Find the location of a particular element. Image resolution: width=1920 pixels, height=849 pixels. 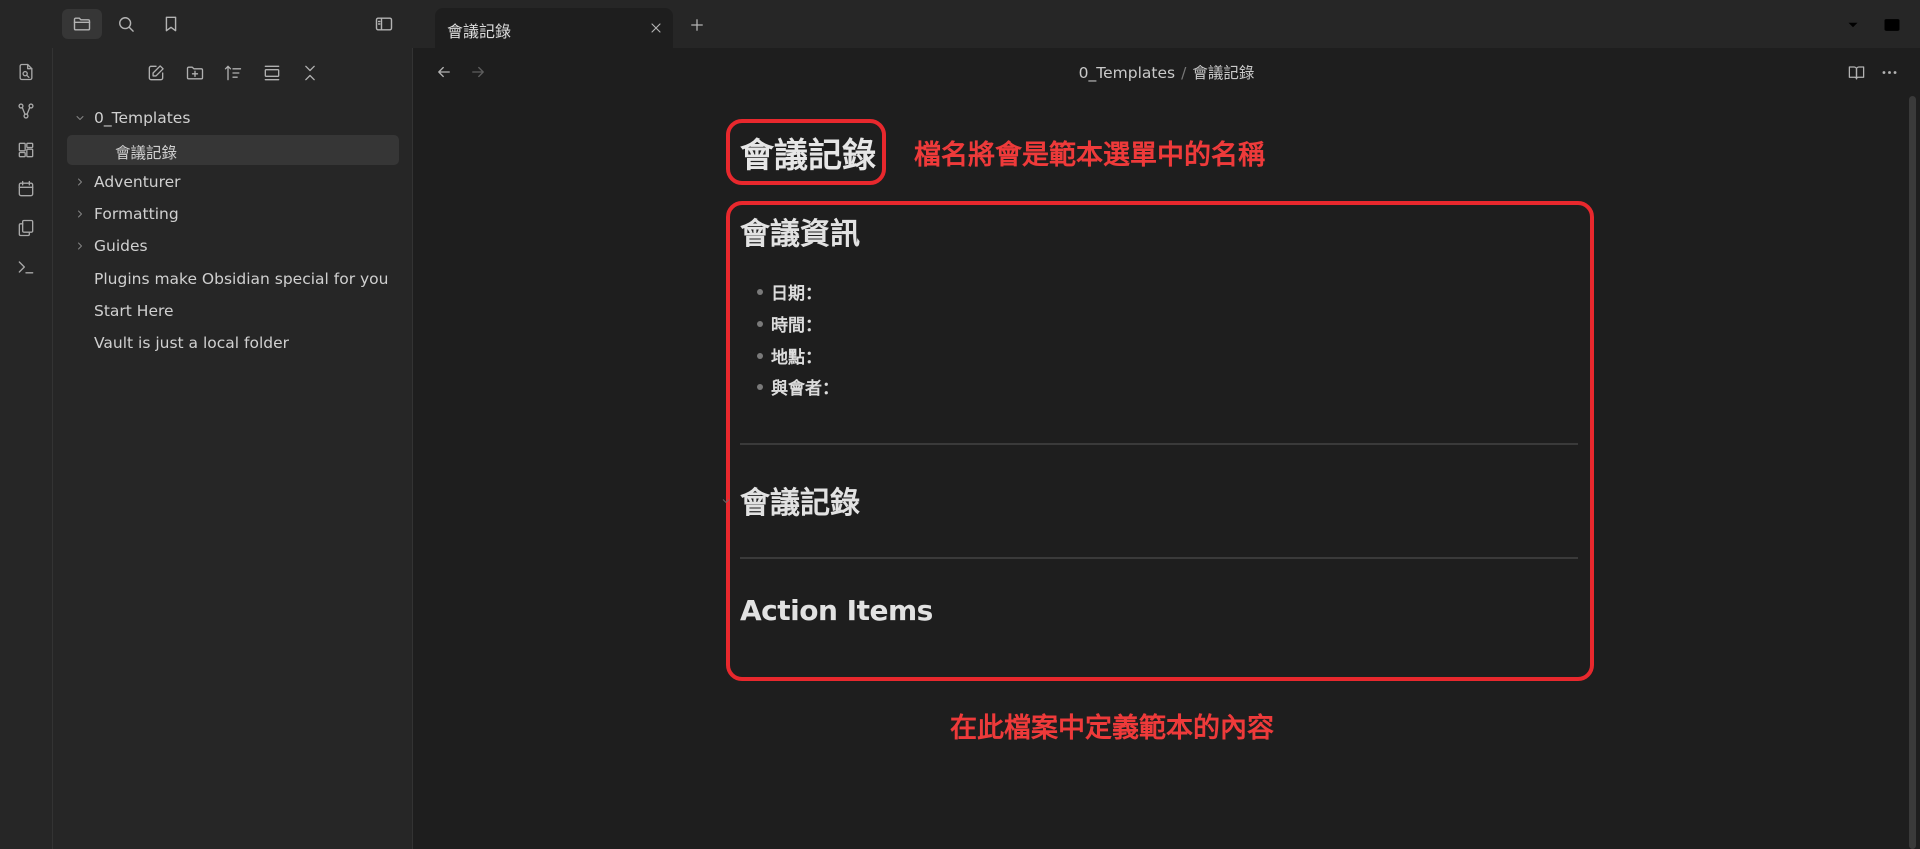

tab-close-button is located at coordinates (656, 28).